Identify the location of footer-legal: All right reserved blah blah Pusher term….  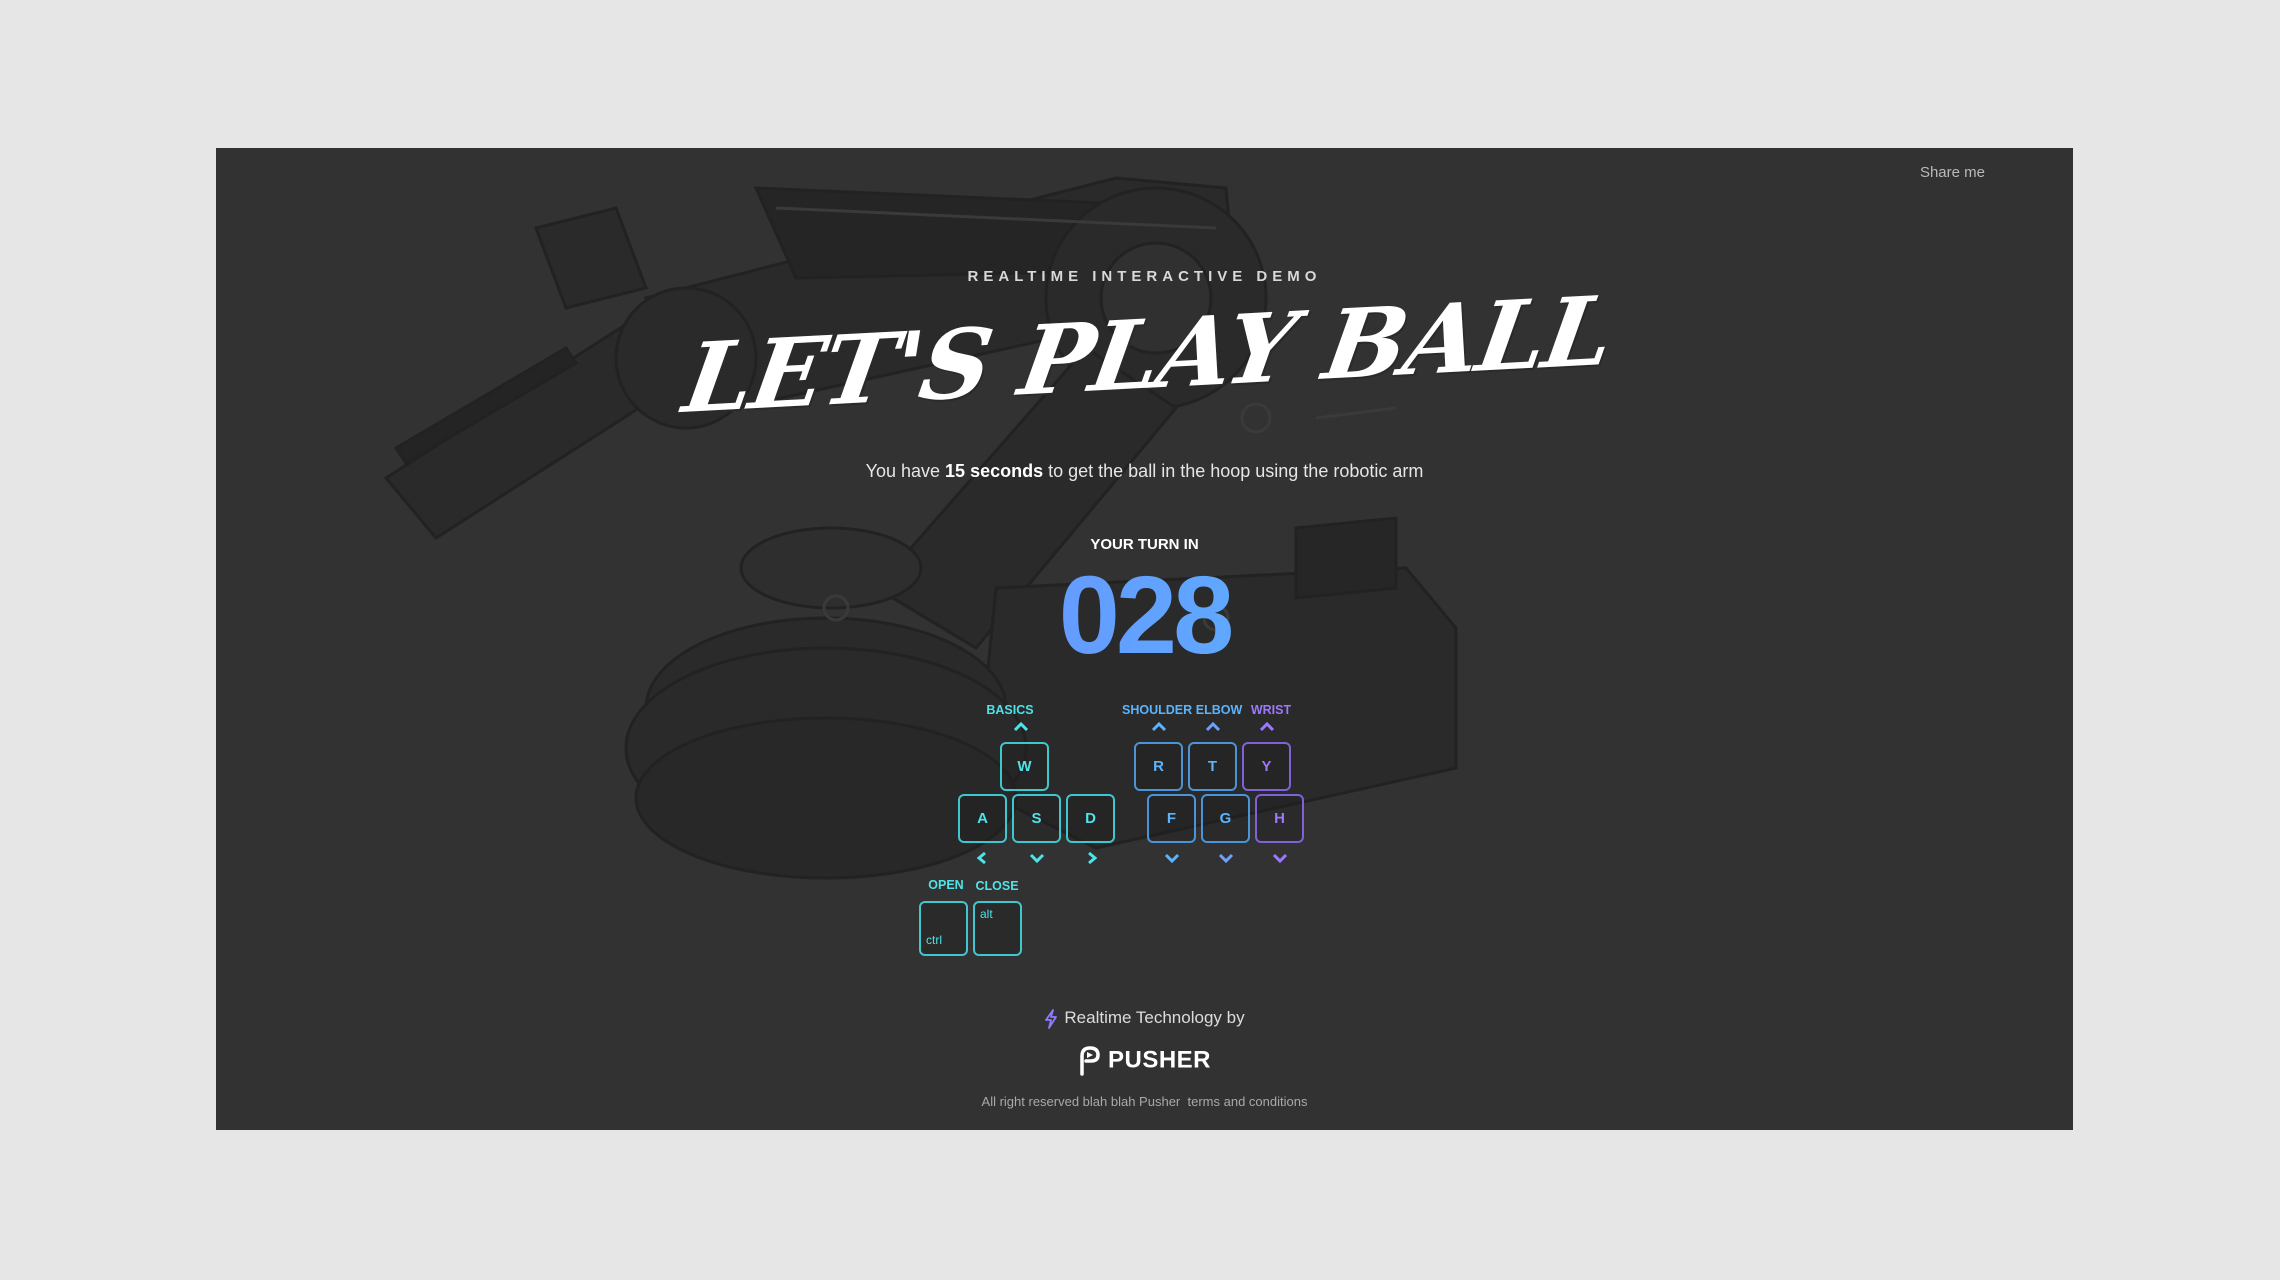
(1144, 1101).